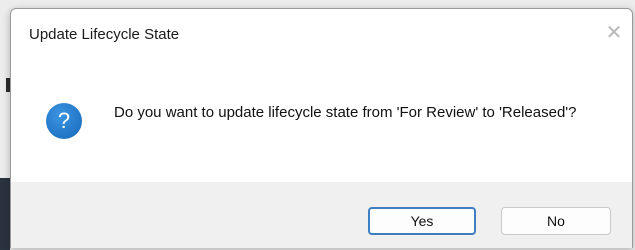 This screenshot has width=635, height=250. I want to click on no-button: No, so click(556, 221).